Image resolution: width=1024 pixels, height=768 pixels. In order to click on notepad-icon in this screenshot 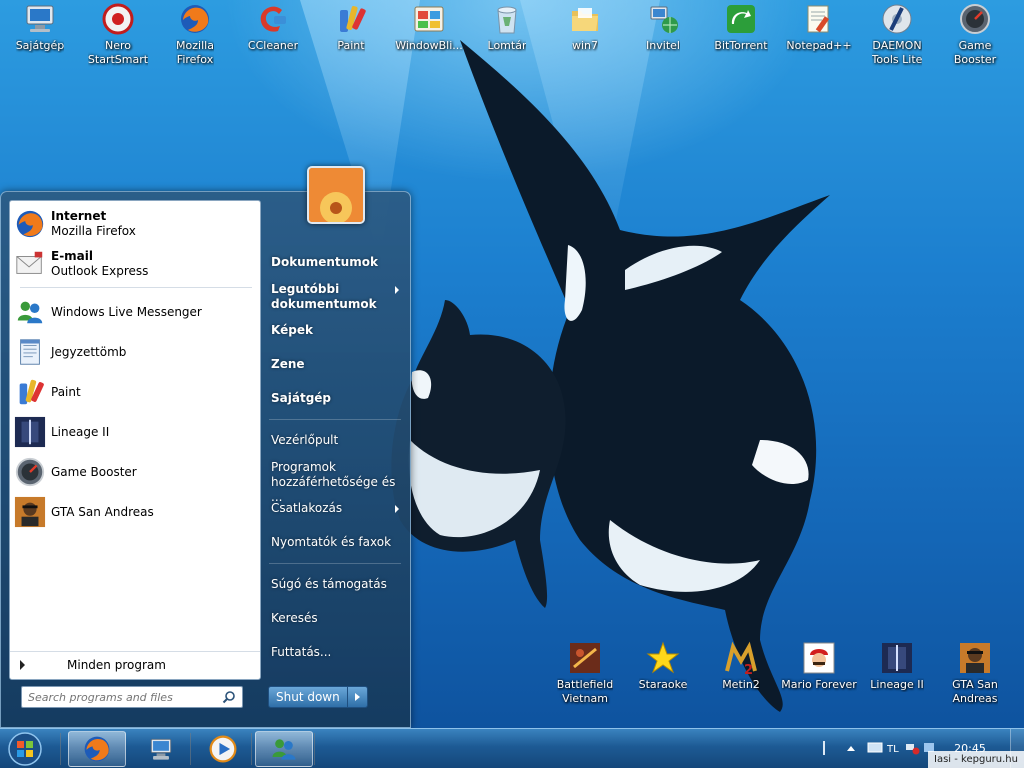, I will do `click(30, 352)`.